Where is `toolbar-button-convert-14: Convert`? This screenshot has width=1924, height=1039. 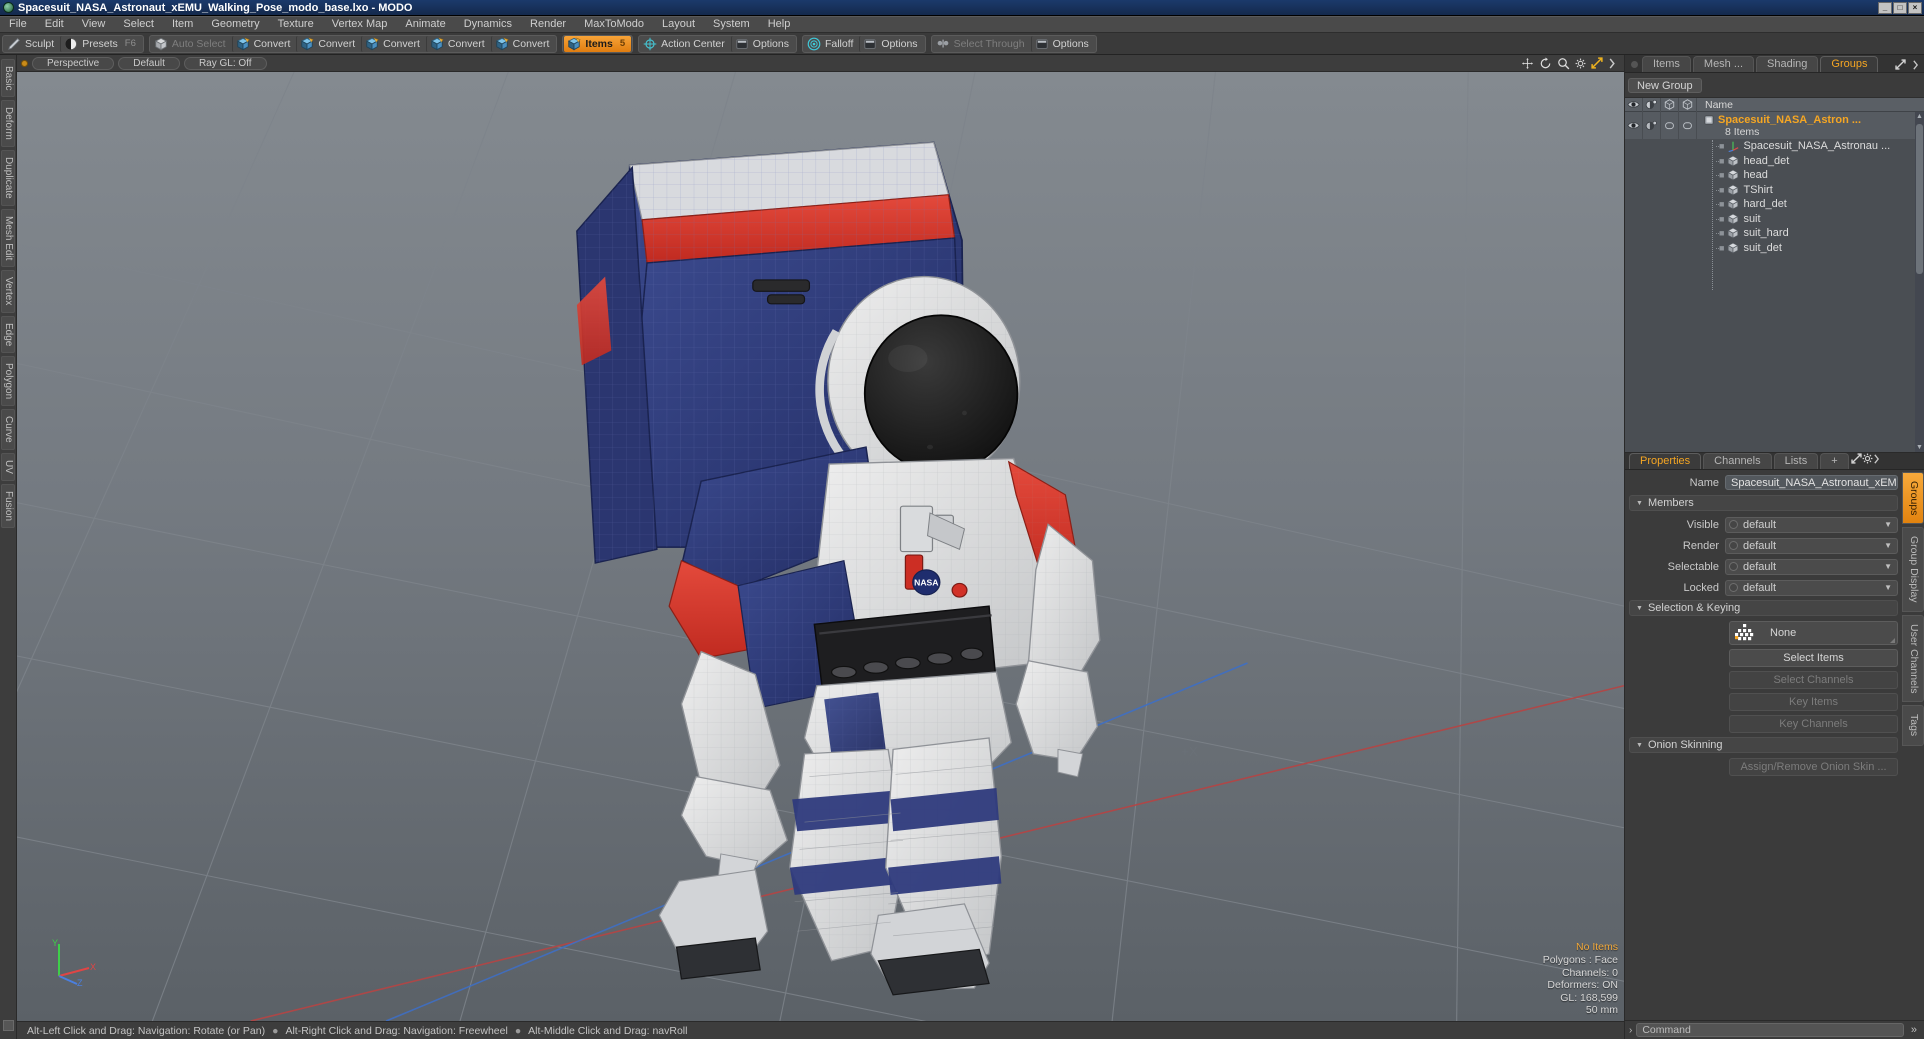
toolbar-button-convert-14: Convert is located at coordinates (458, 43).